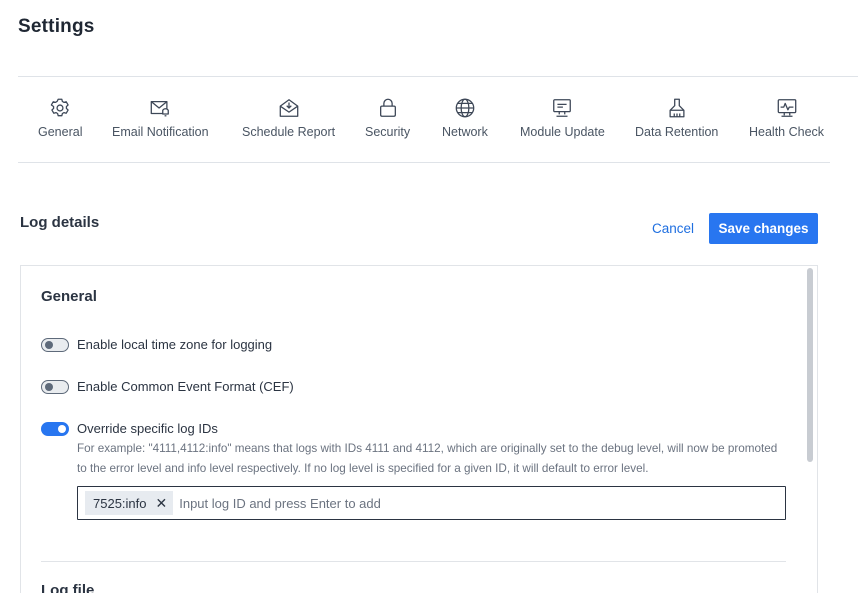 This screenshot has height=593, width=858. I want to click on nav-item-module-update: Module Update, so click(562, 118).